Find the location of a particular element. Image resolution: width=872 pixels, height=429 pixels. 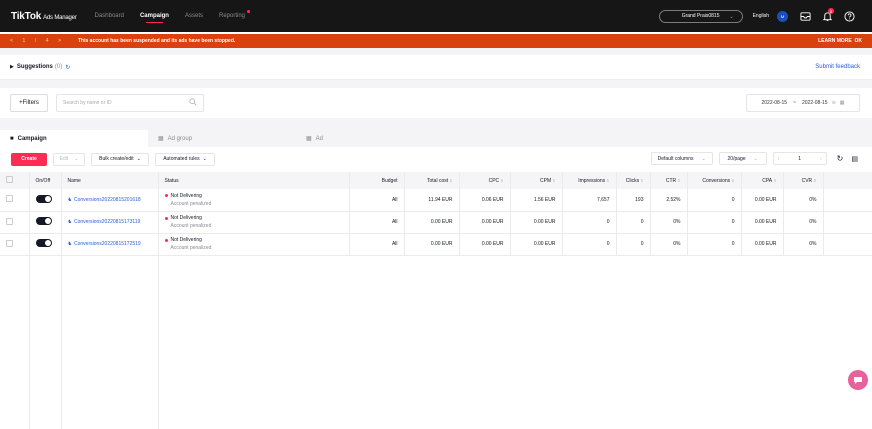

nav-dashboard: Dashboard is located at coordinates (109, 16).